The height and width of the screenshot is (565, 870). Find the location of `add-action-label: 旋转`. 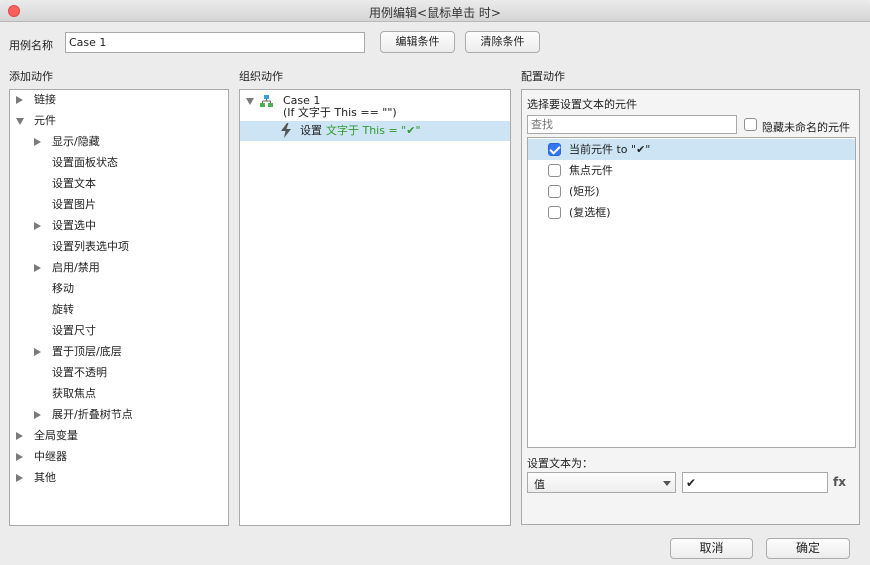

add-action-label: 旋转 is located at coordinates (63, 309).